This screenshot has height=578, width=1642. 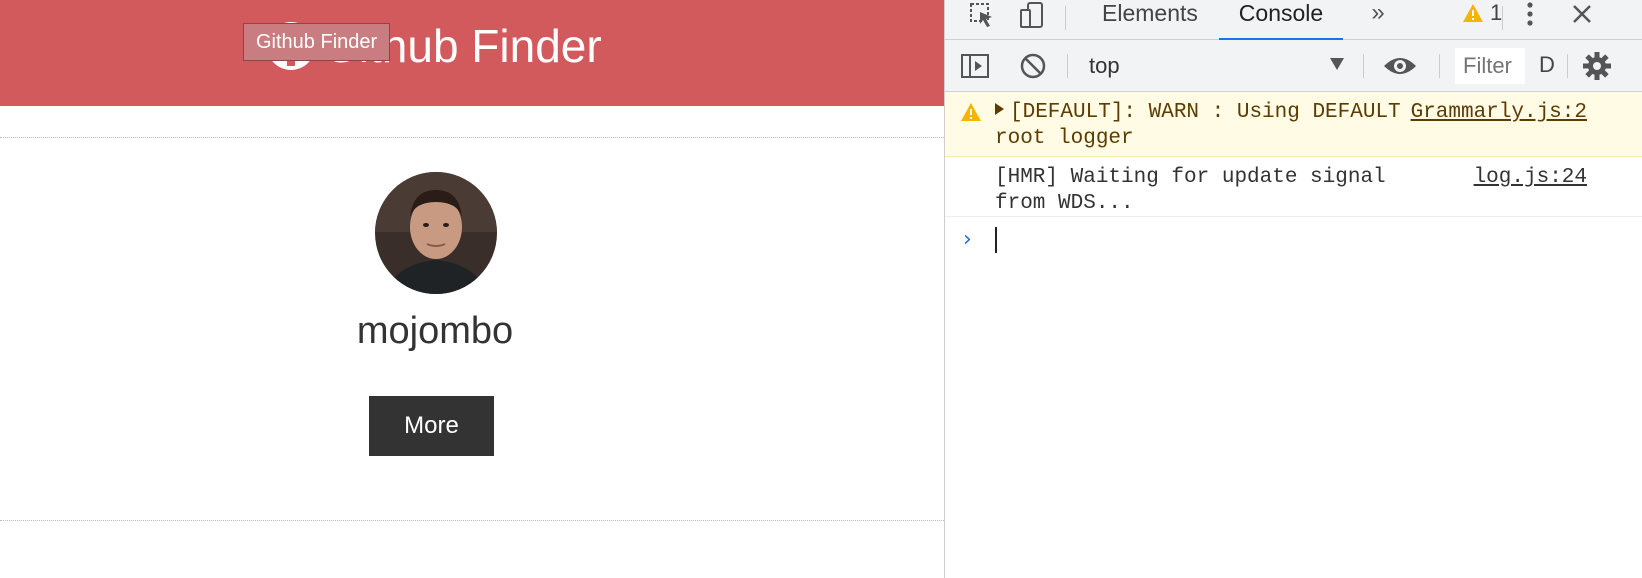 I want to click on prompt-chevron-icon: ›, so click(x=967, y=239).